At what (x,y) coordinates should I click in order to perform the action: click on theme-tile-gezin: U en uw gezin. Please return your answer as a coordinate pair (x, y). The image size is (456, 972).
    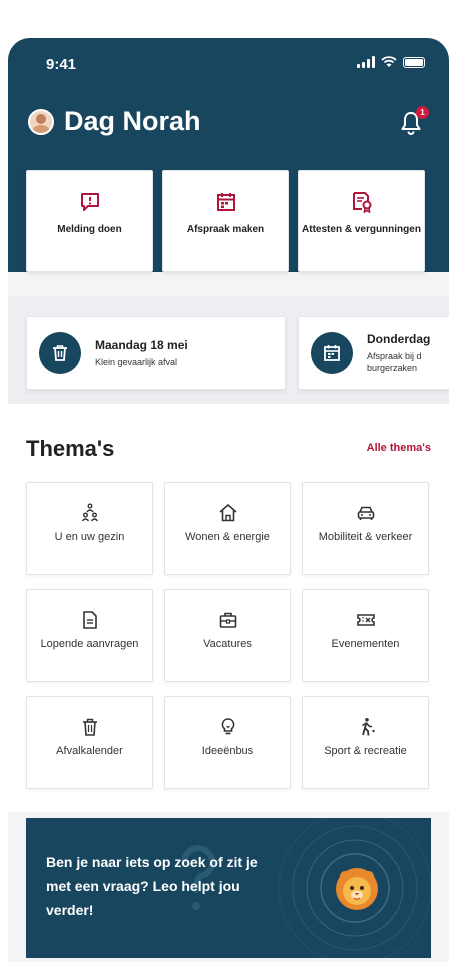
    Looking at the image, I should click on (89, 528).